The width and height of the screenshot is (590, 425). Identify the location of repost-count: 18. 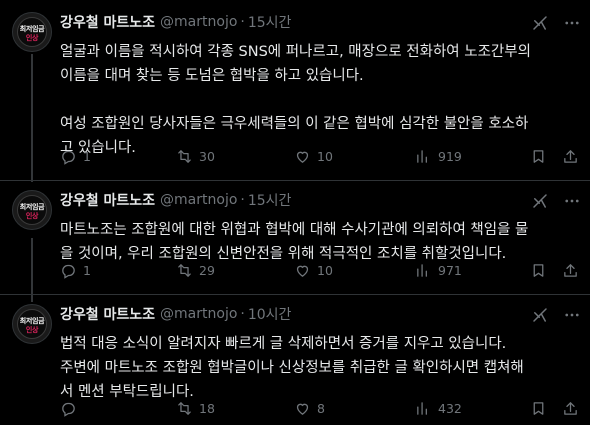
(207, 408).